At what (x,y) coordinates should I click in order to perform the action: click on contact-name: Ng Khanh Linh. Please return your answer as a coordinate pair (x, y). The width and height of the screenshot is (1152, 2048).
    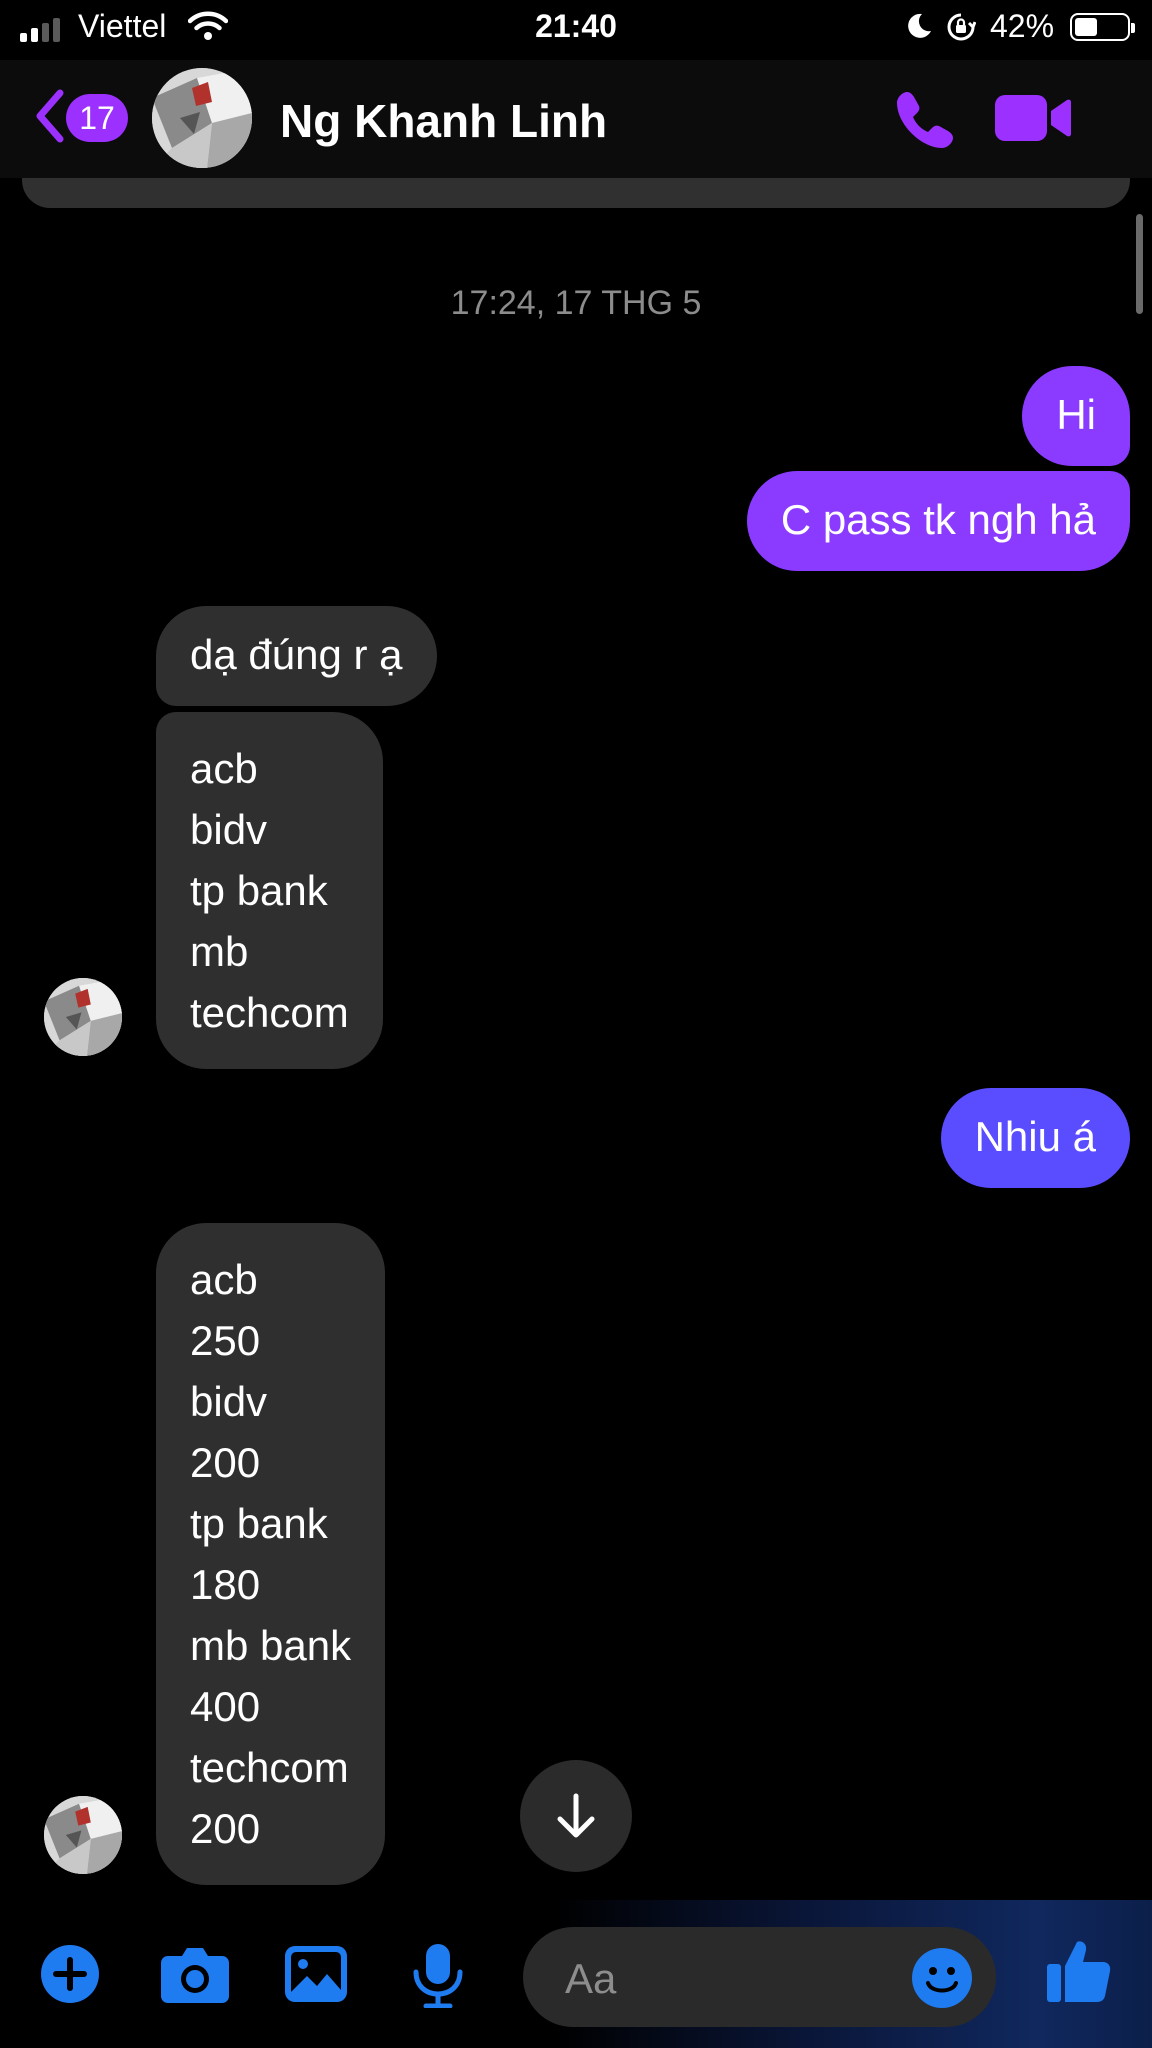
    Looking at the image, I should click on (443, 121).